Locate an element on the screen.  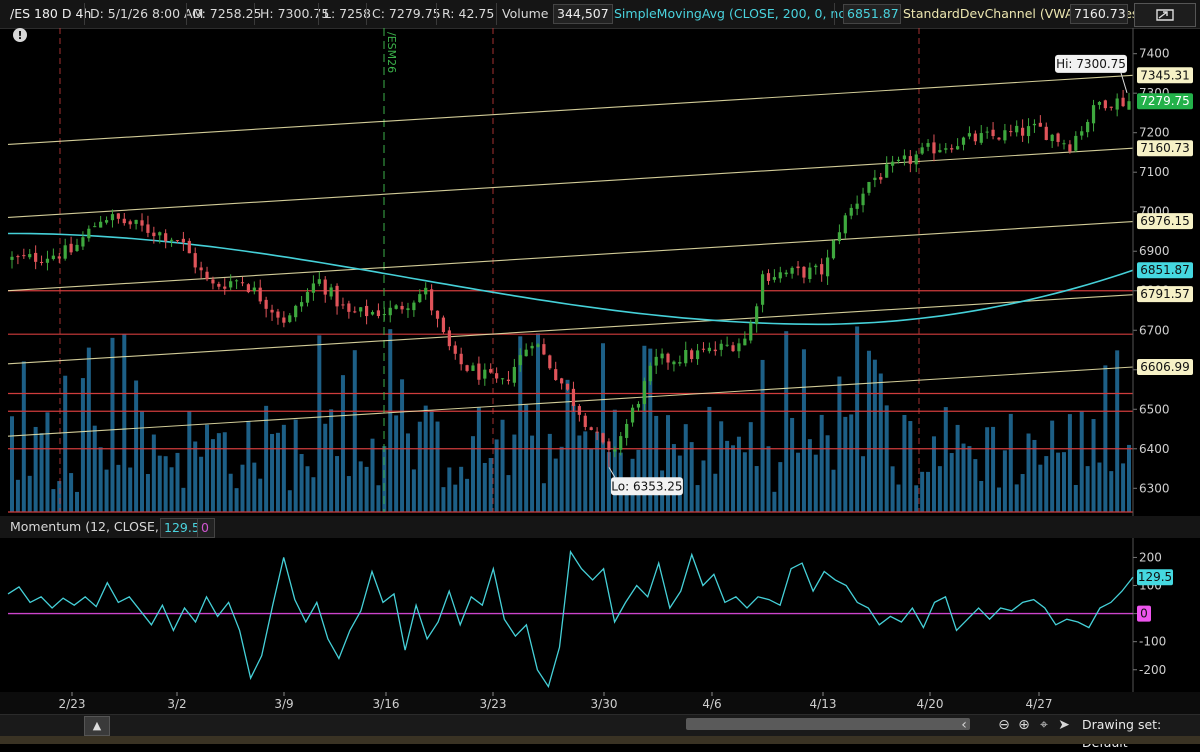
date-tick-label: 4/20 is located at coordinates (930, 704).